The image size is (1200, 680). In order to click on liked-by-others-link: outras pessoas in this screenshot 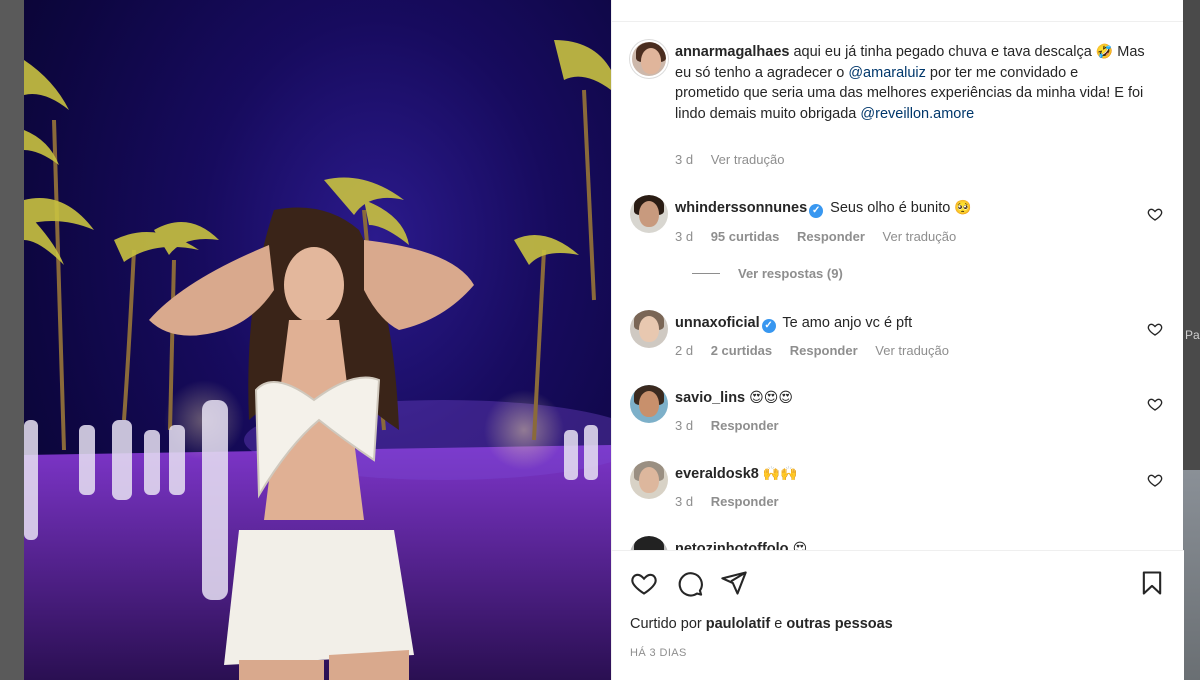, I will do `click(839, 624)`.